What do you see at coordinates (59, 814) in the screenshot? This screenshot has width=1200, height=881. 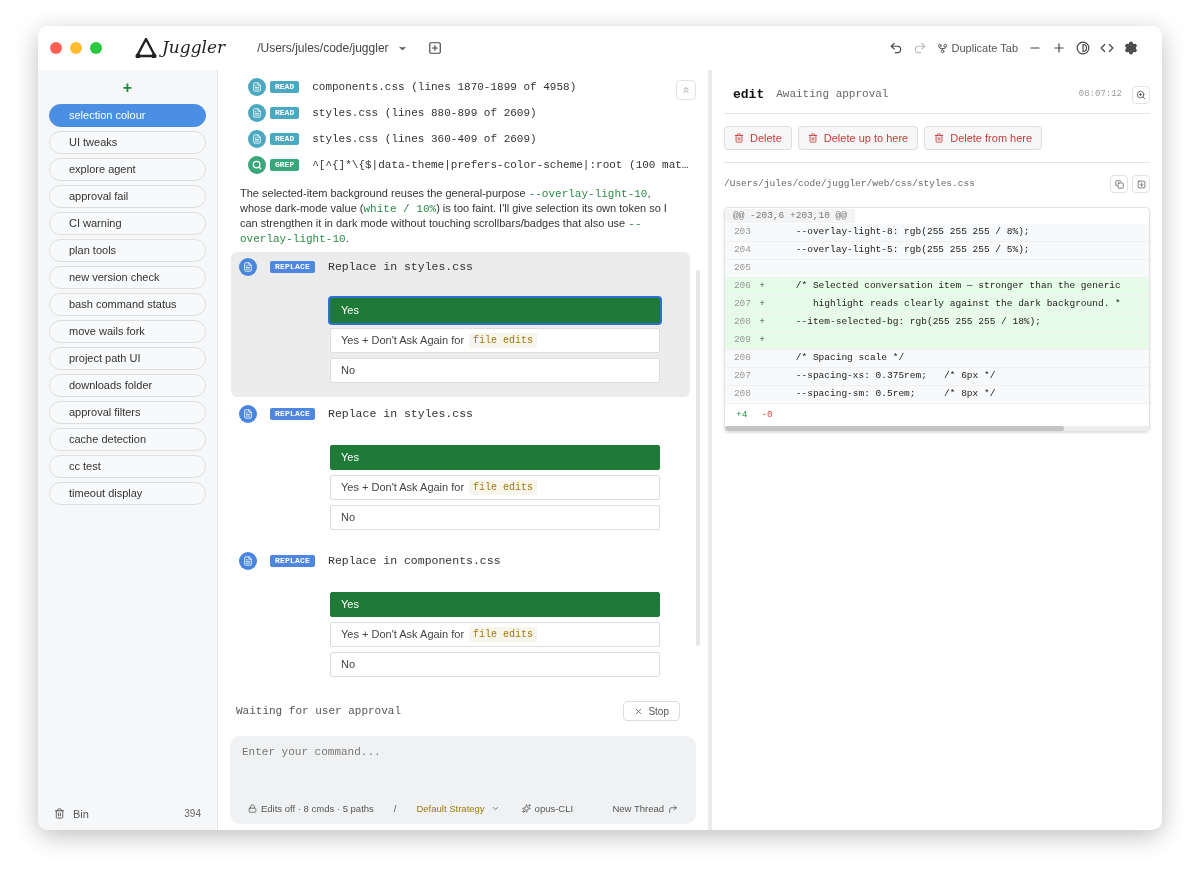 I see `bin-icon` at bounding box center [59, 814].